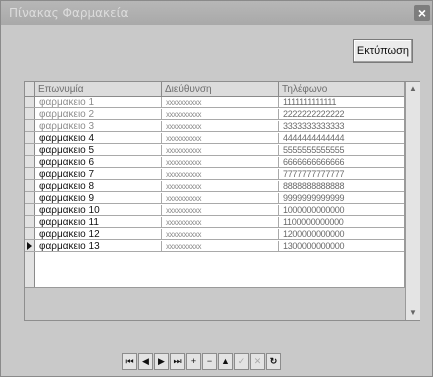 The width and height of the screenshot is (433, 377). Describe the element at coordinates (98, 150) in the screenshot. I see `cell-name: φαρμακειο 5` at that location.